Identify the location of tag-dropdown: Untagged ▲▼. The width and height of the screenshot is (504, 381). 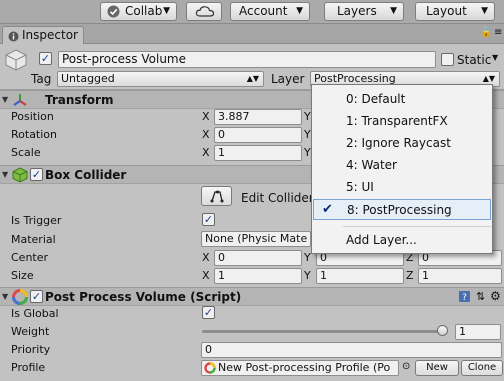
(160, 79).